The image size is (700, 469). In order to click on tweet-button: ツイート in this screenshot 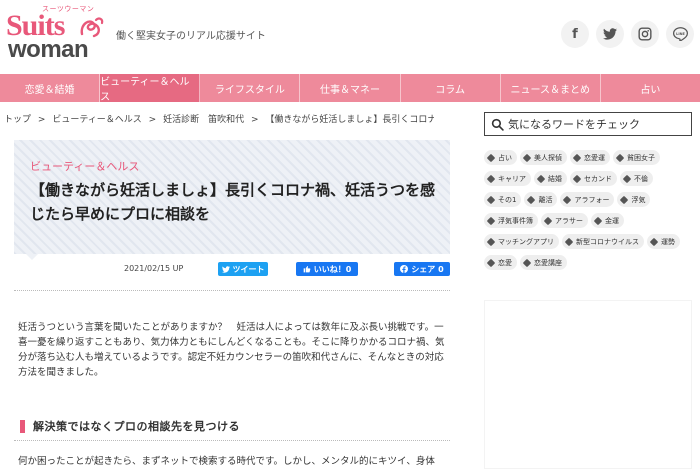, I will do `click(243, 269)`.